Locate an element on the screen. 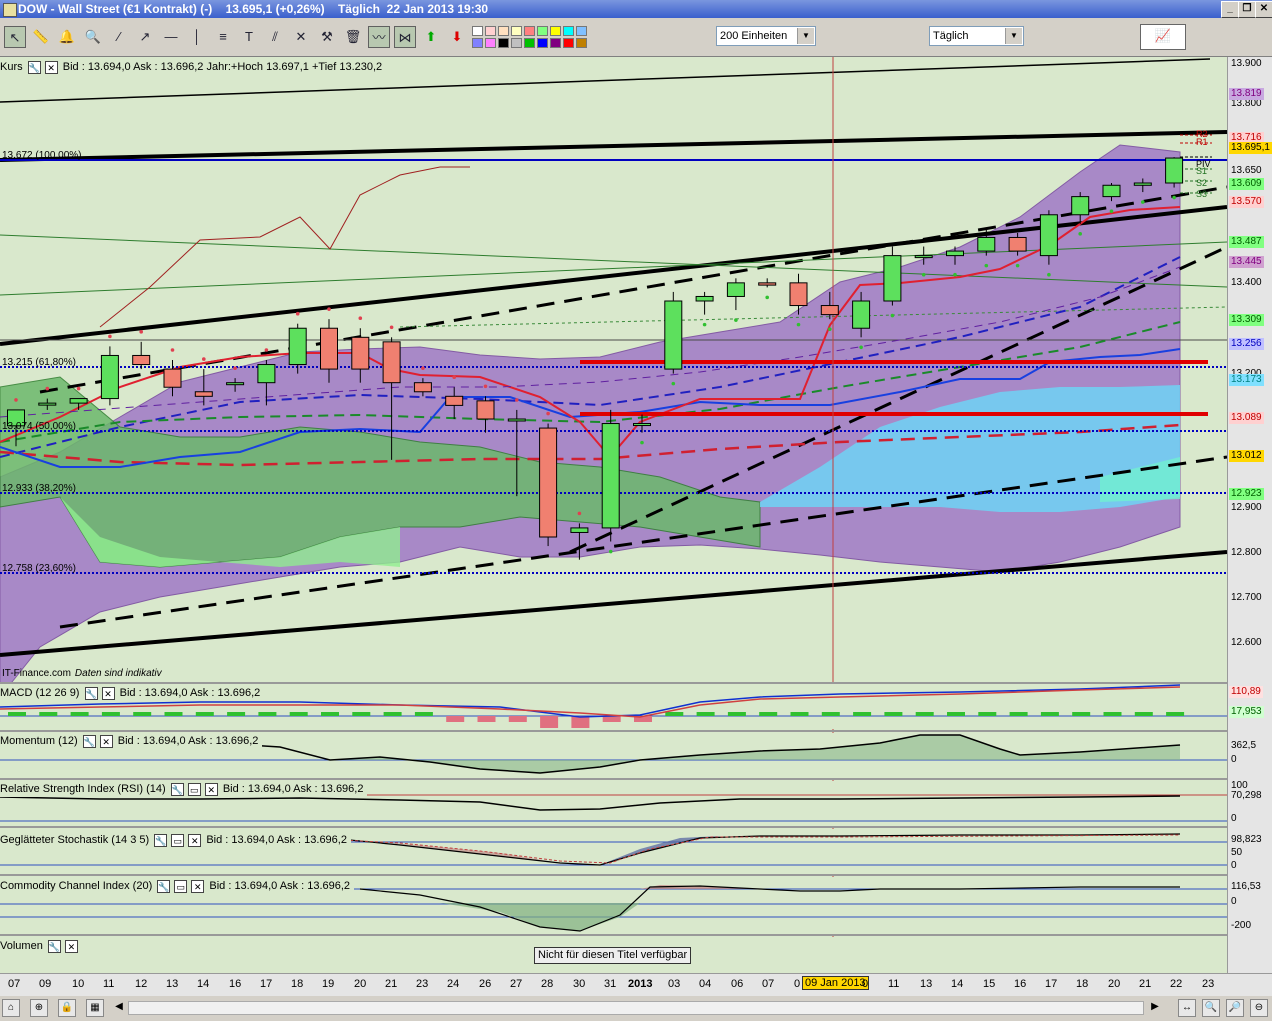 This screenshot has height=1021, width=1272. alarm-icon: 🔔 is located at coordinates (67, 37).